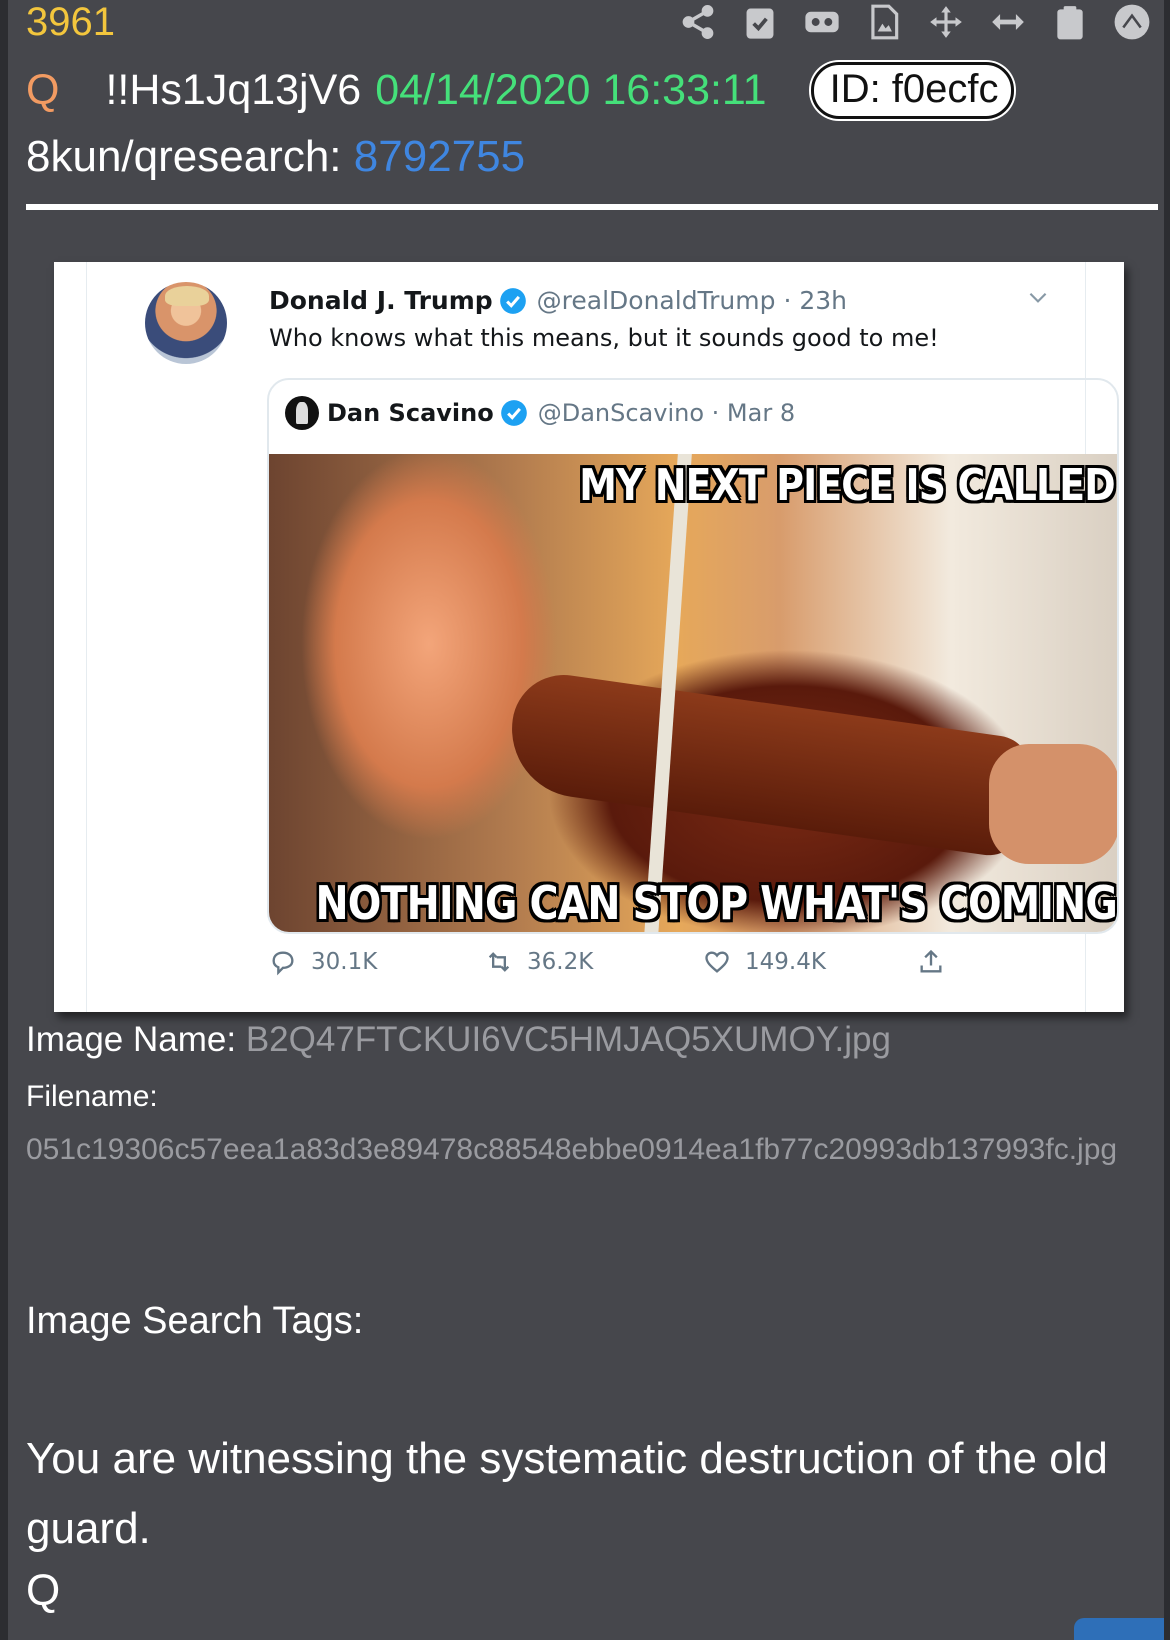  What do you see at coordinates (70, 22) in the screenshot?
I see `post-number: 3961` at bounding box center [70, 22].